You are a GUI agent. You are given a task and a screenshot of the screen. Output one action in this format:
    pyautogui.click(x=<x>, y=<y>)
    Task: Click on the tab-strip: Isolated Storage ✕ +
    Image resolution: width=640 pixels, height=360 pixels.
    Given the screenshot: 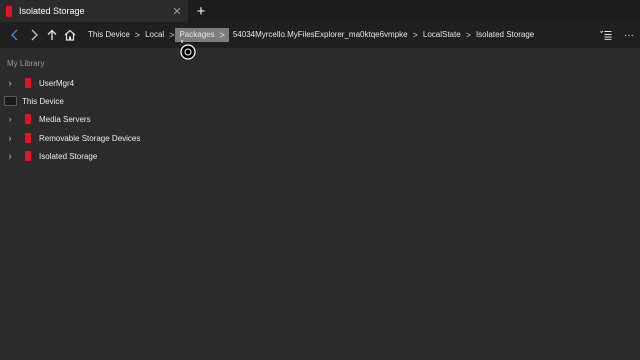 What is the action you would take?
    pyautogui.click(x=320, y=11)
    